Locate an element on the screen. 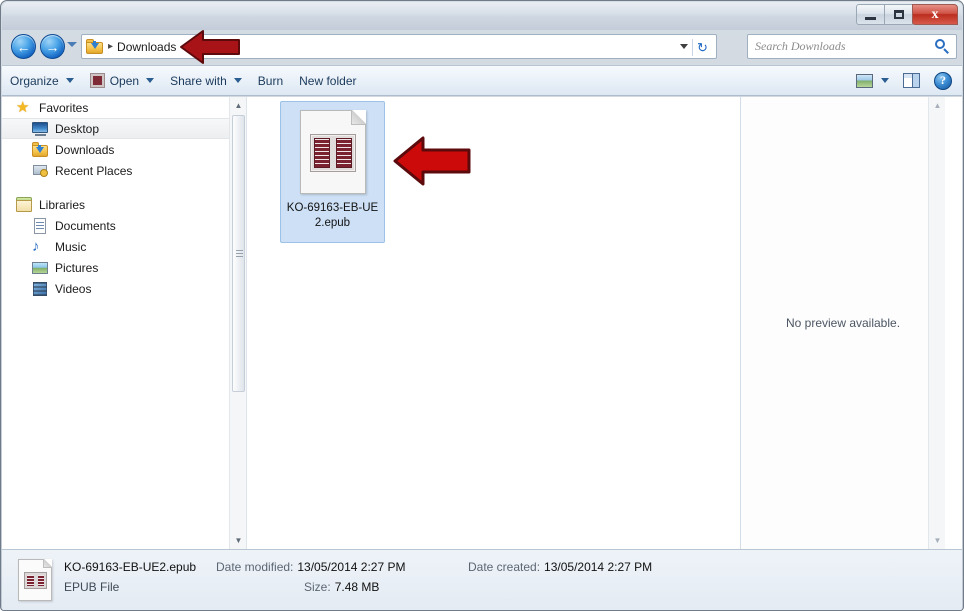 The width and height of the screenshot is (964, 611). file-item-epub: KO-69163-EB-UE 2.epub is located at coordinates (332, 172).